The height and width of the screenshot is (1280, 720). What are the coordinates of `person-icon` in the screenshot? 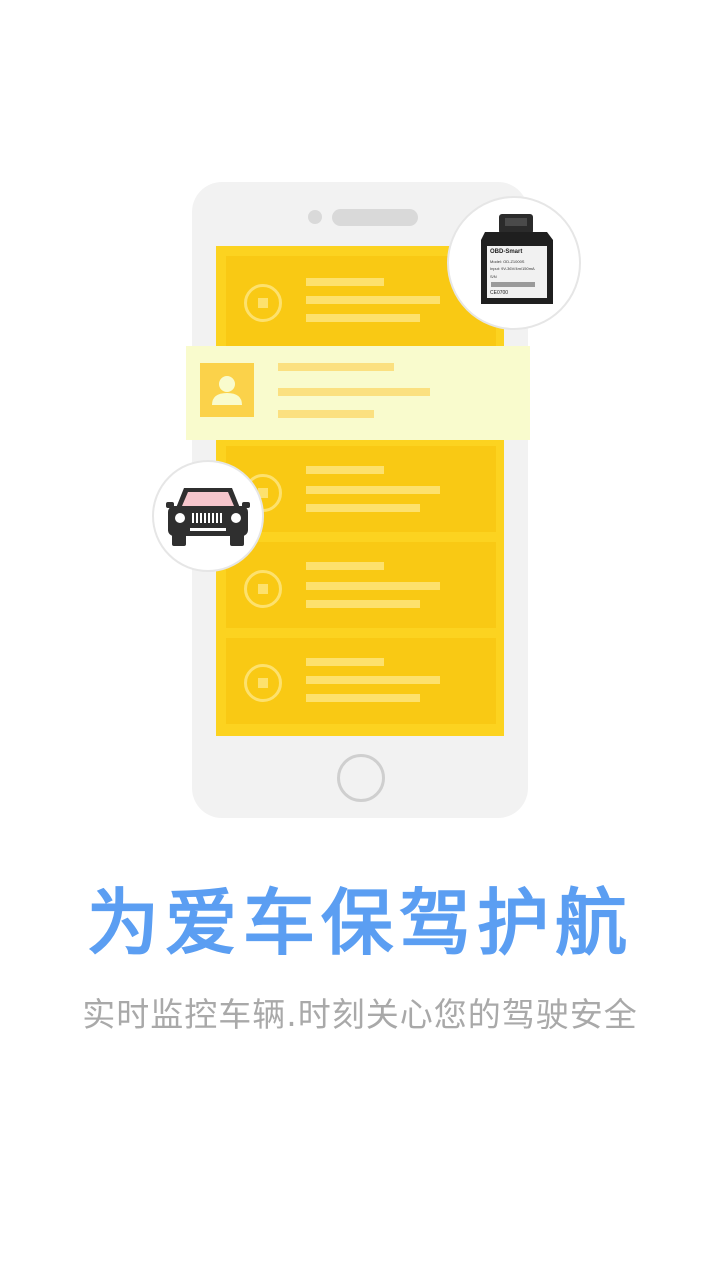 It's located at (227, 390).